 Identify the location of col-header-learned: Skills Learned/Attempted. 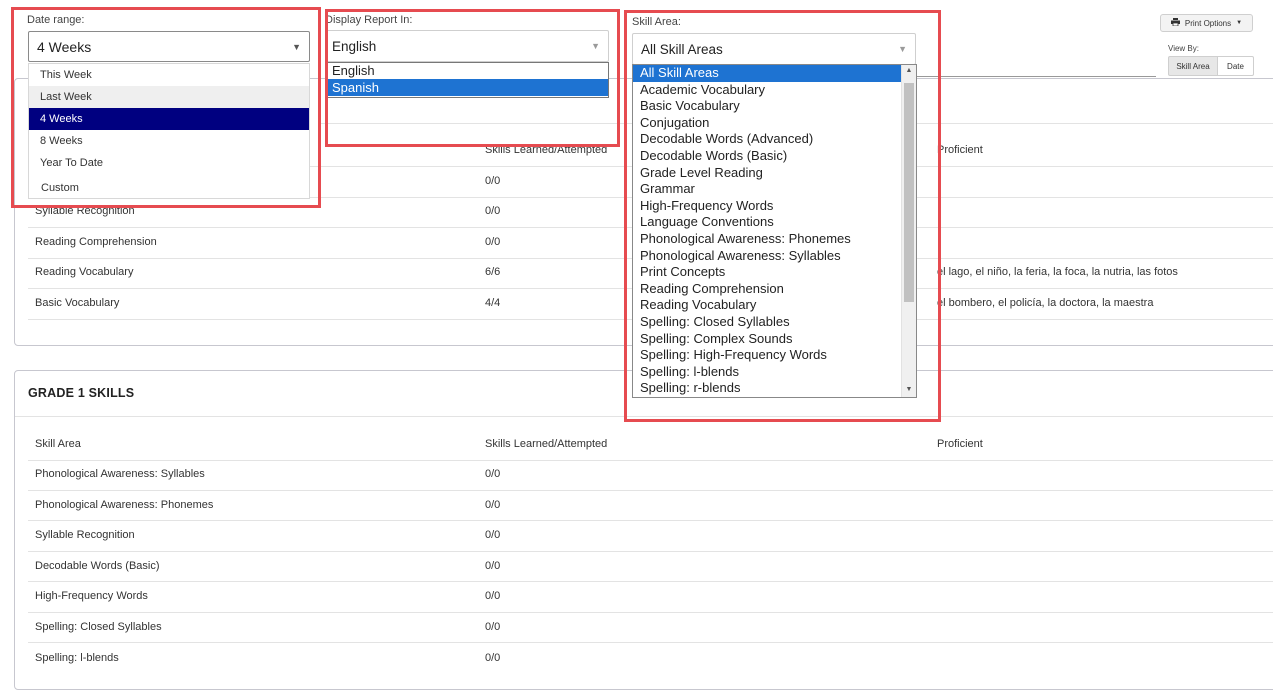
(546, 444).